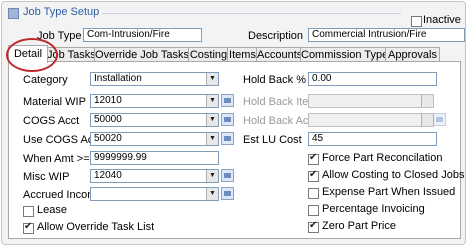  What do you see at coordinates (51, 121) in the screenshot?
I see `cogs-acct-label: COGS Acct` at bounding box center [51, 121].